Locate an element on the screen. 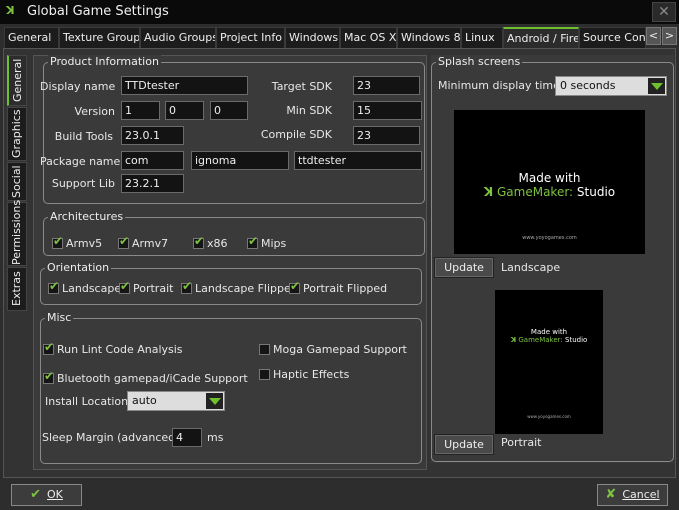  build-tools-label: Build Tools is located at coordinates (83, 136).